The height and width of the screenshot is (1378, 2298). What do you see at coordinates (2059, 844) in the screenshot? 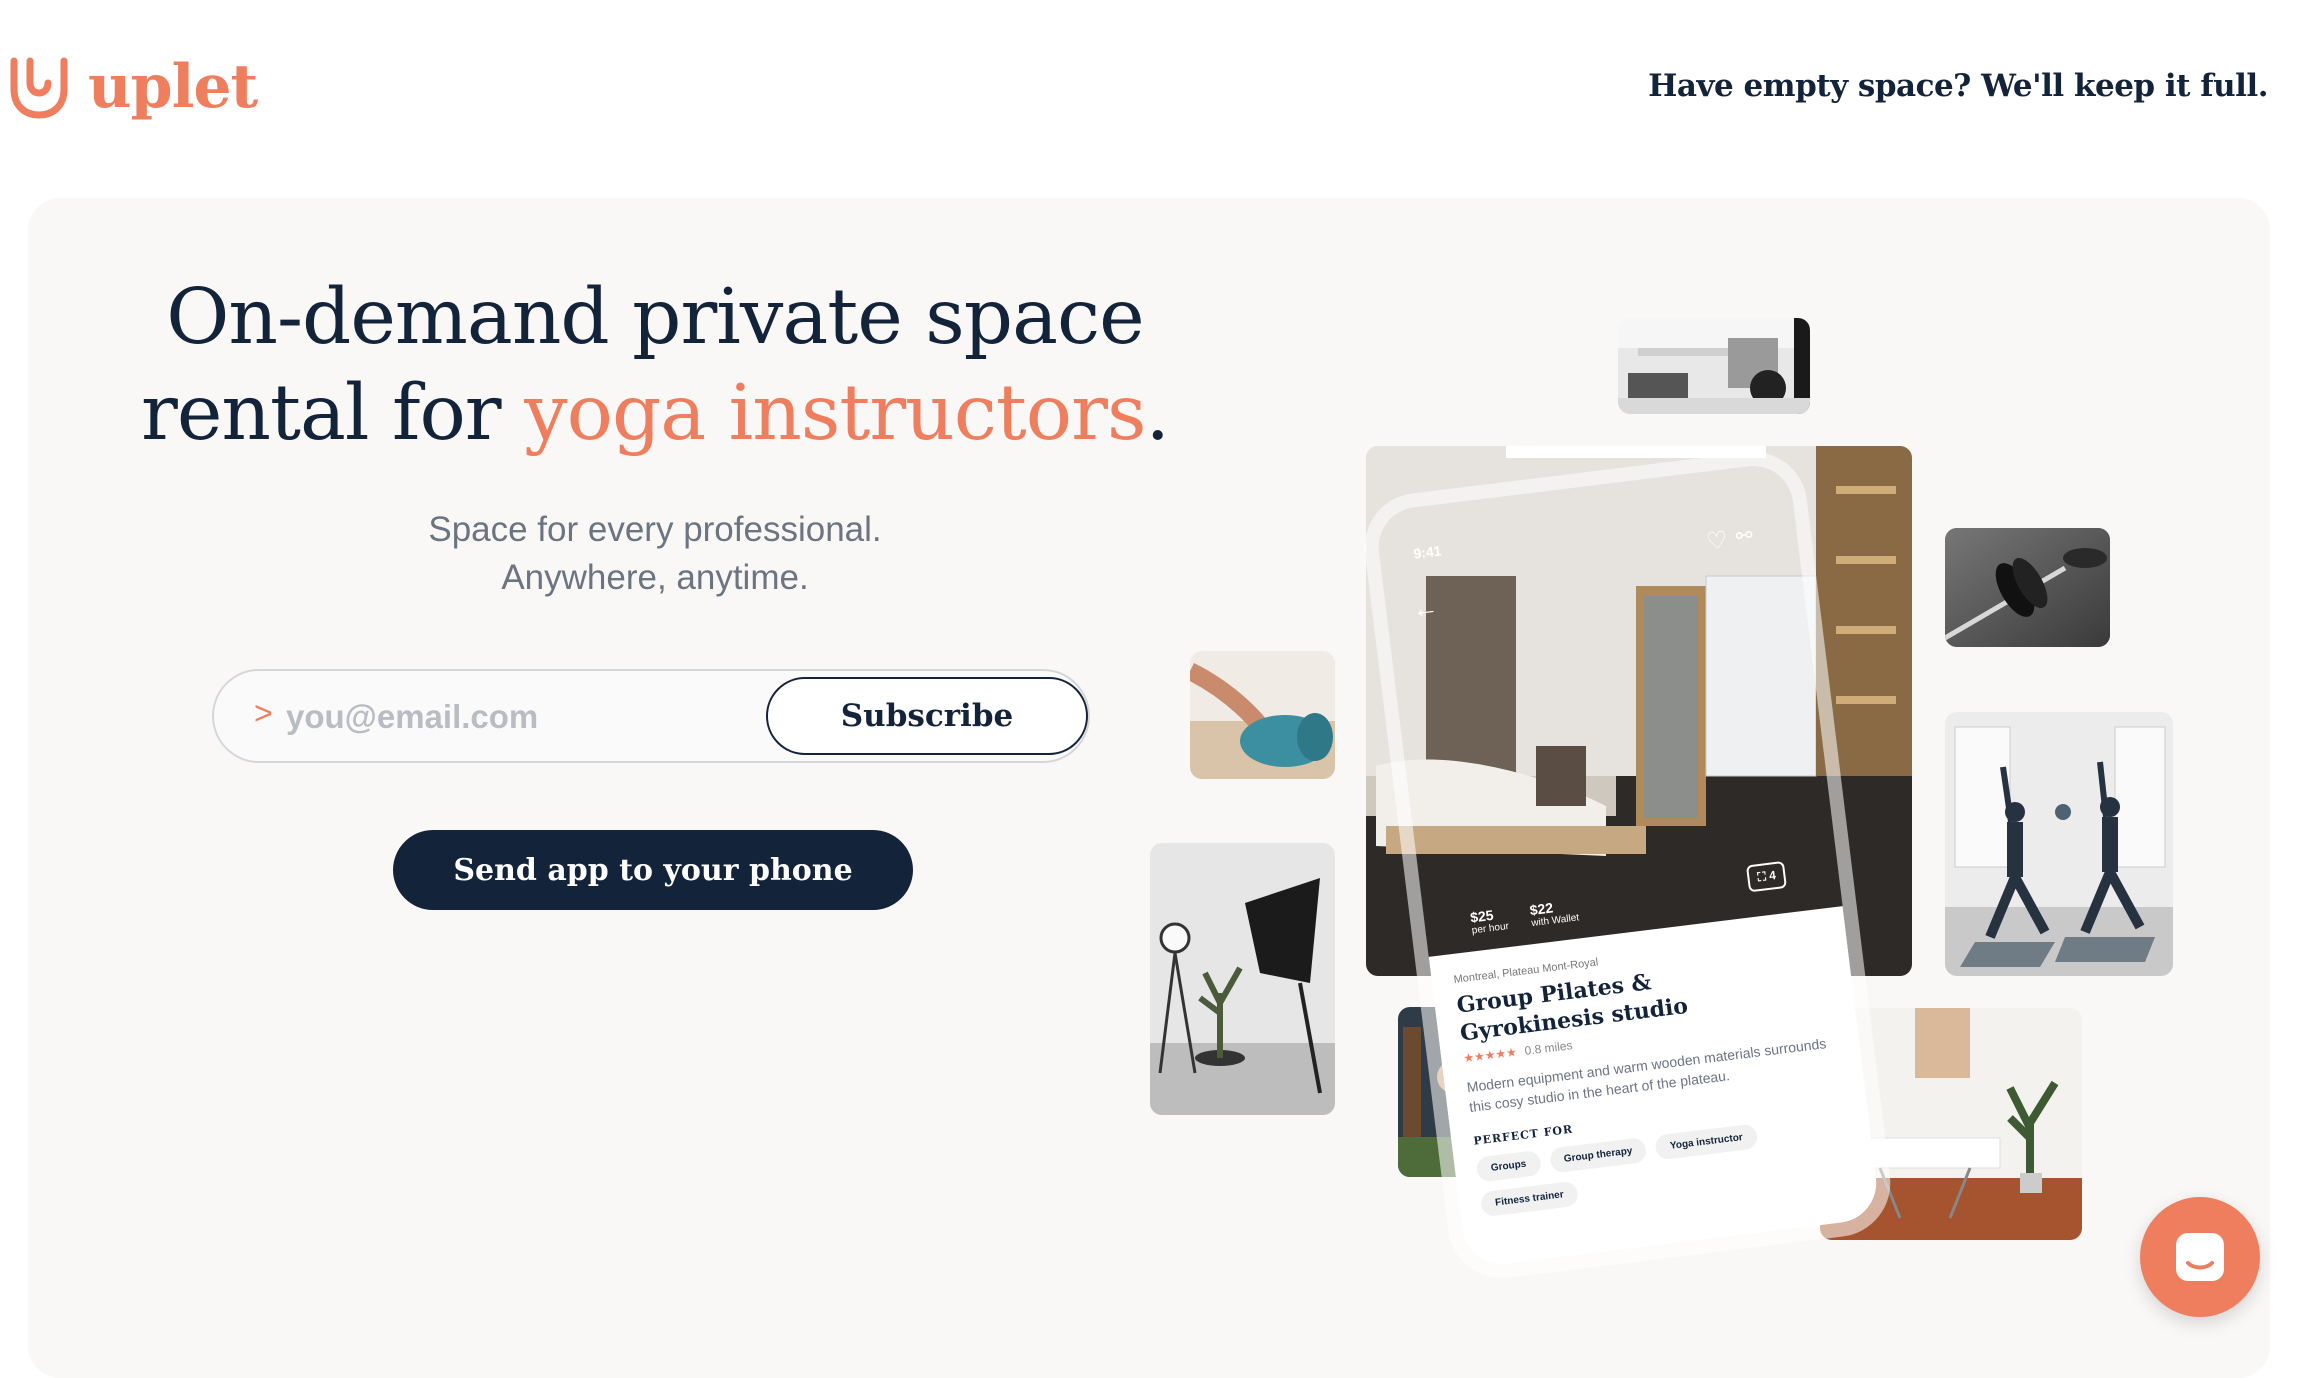
I see `yoga-class-photo` at bounding box center [2059, 844].